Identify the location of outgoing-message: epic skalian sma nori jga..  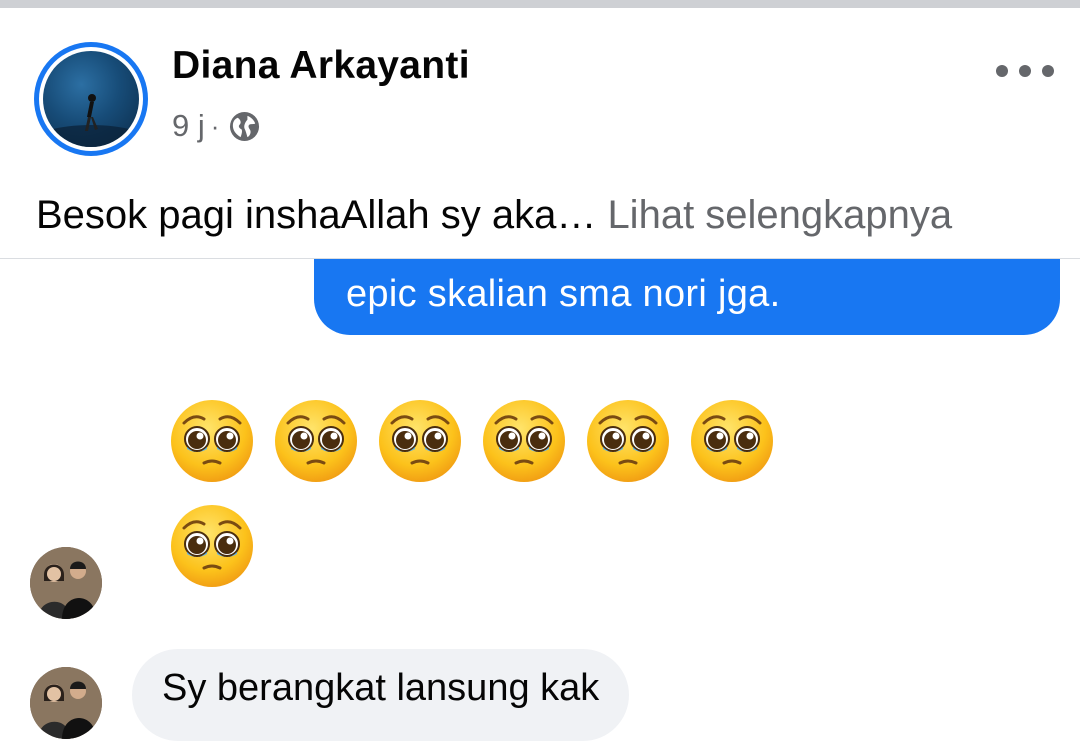
(687, 297).